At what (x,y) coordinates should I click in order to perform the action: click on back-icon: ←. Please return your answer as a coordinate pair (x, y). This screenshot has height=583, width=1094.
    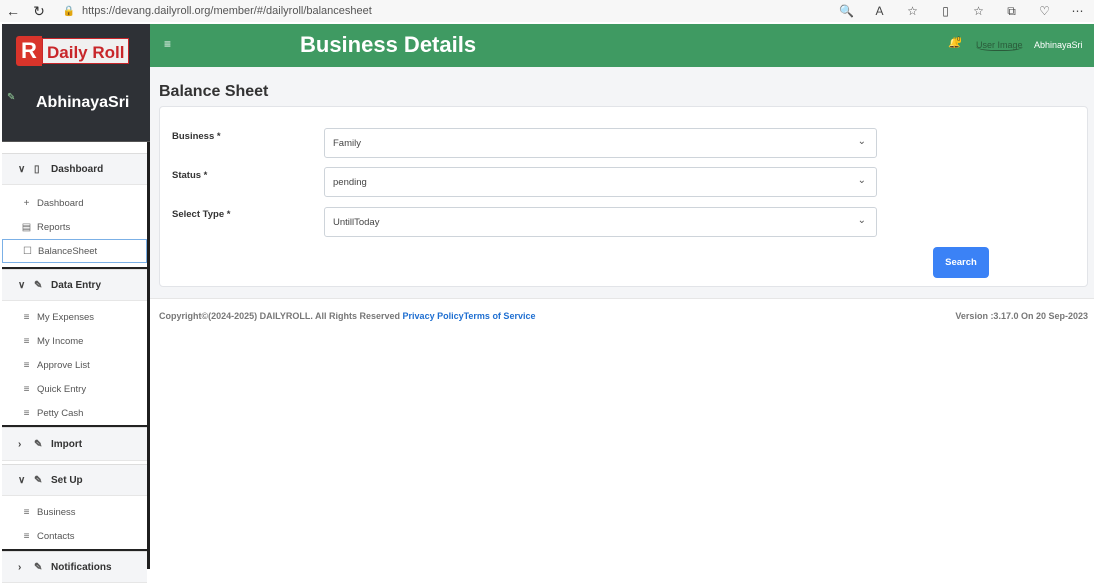
    Looking at the image, I should click on (13, 11).